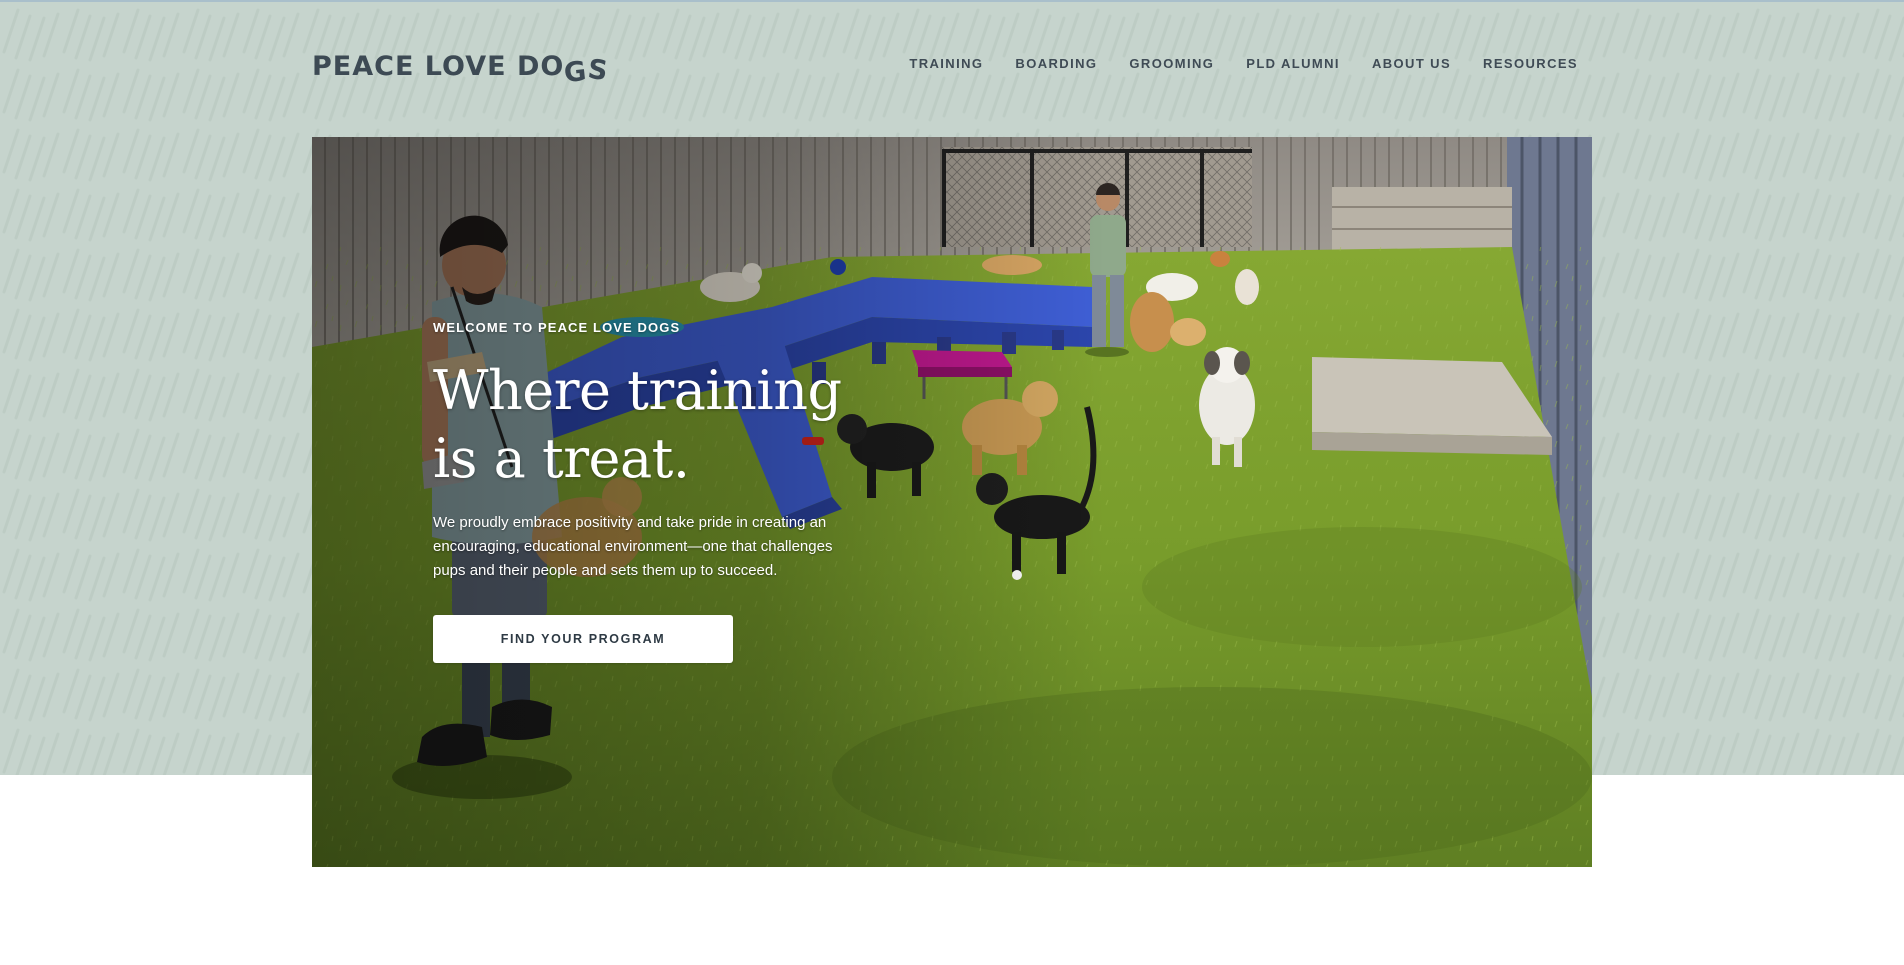 The height and width of the screenshot is (965, 1904). What do you see at coordinates (946, 63) in the screenshot?
I see `nav-training: TRAINING` at bounding box center [946, 63].